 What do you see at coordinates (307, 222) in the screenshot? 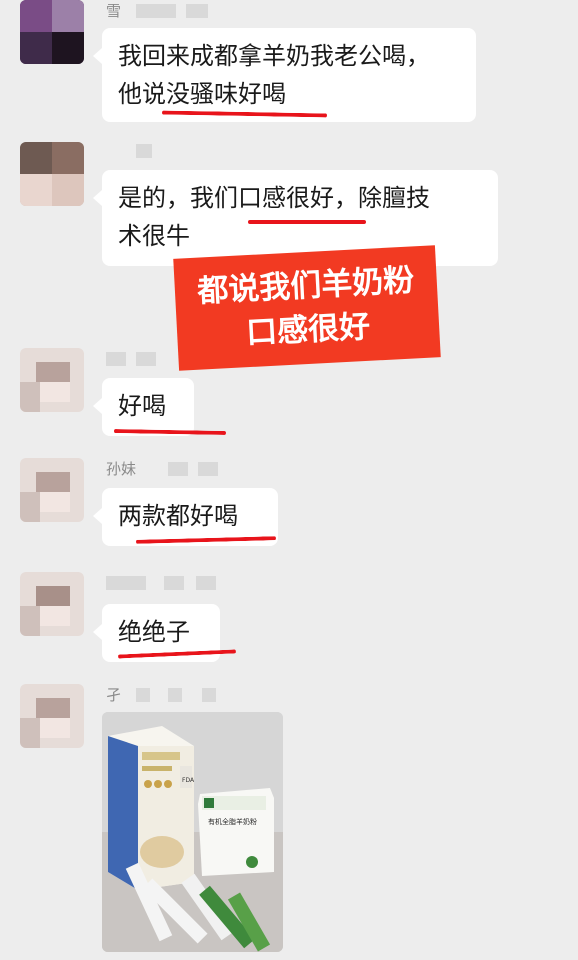
I see `red-underline` at bounding box center [307, 222].